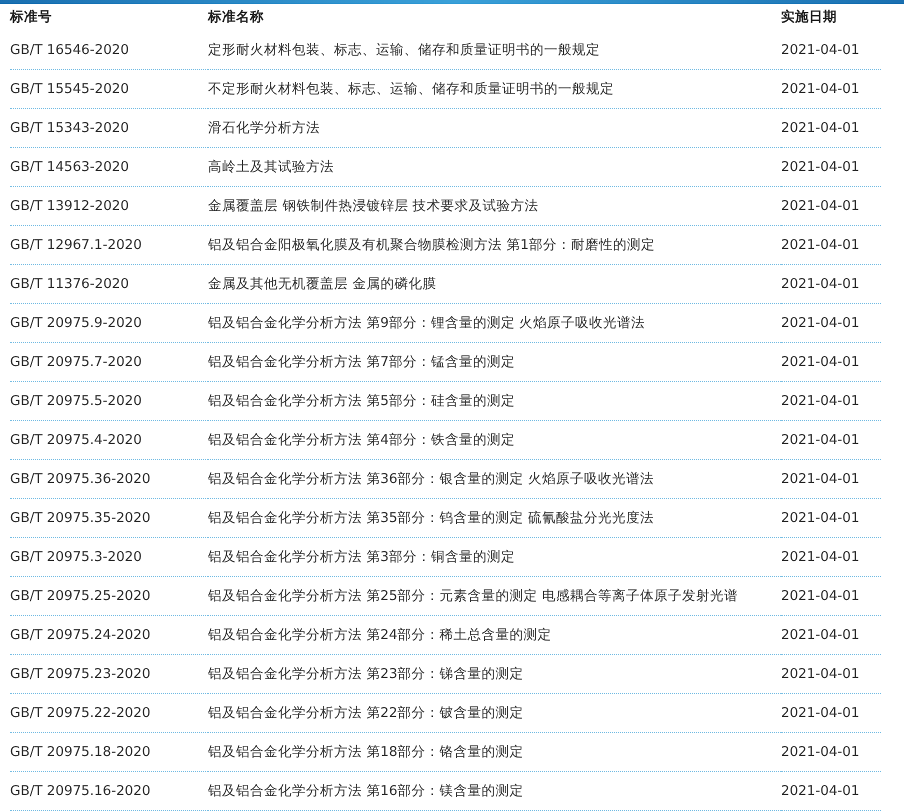 Image resolution: width=904 pixels, height=812 pixels. Describe the element at coordinates (109, 635) in the screenshot. I see `table-cell: GB/T 20975.24-2020` at that location.